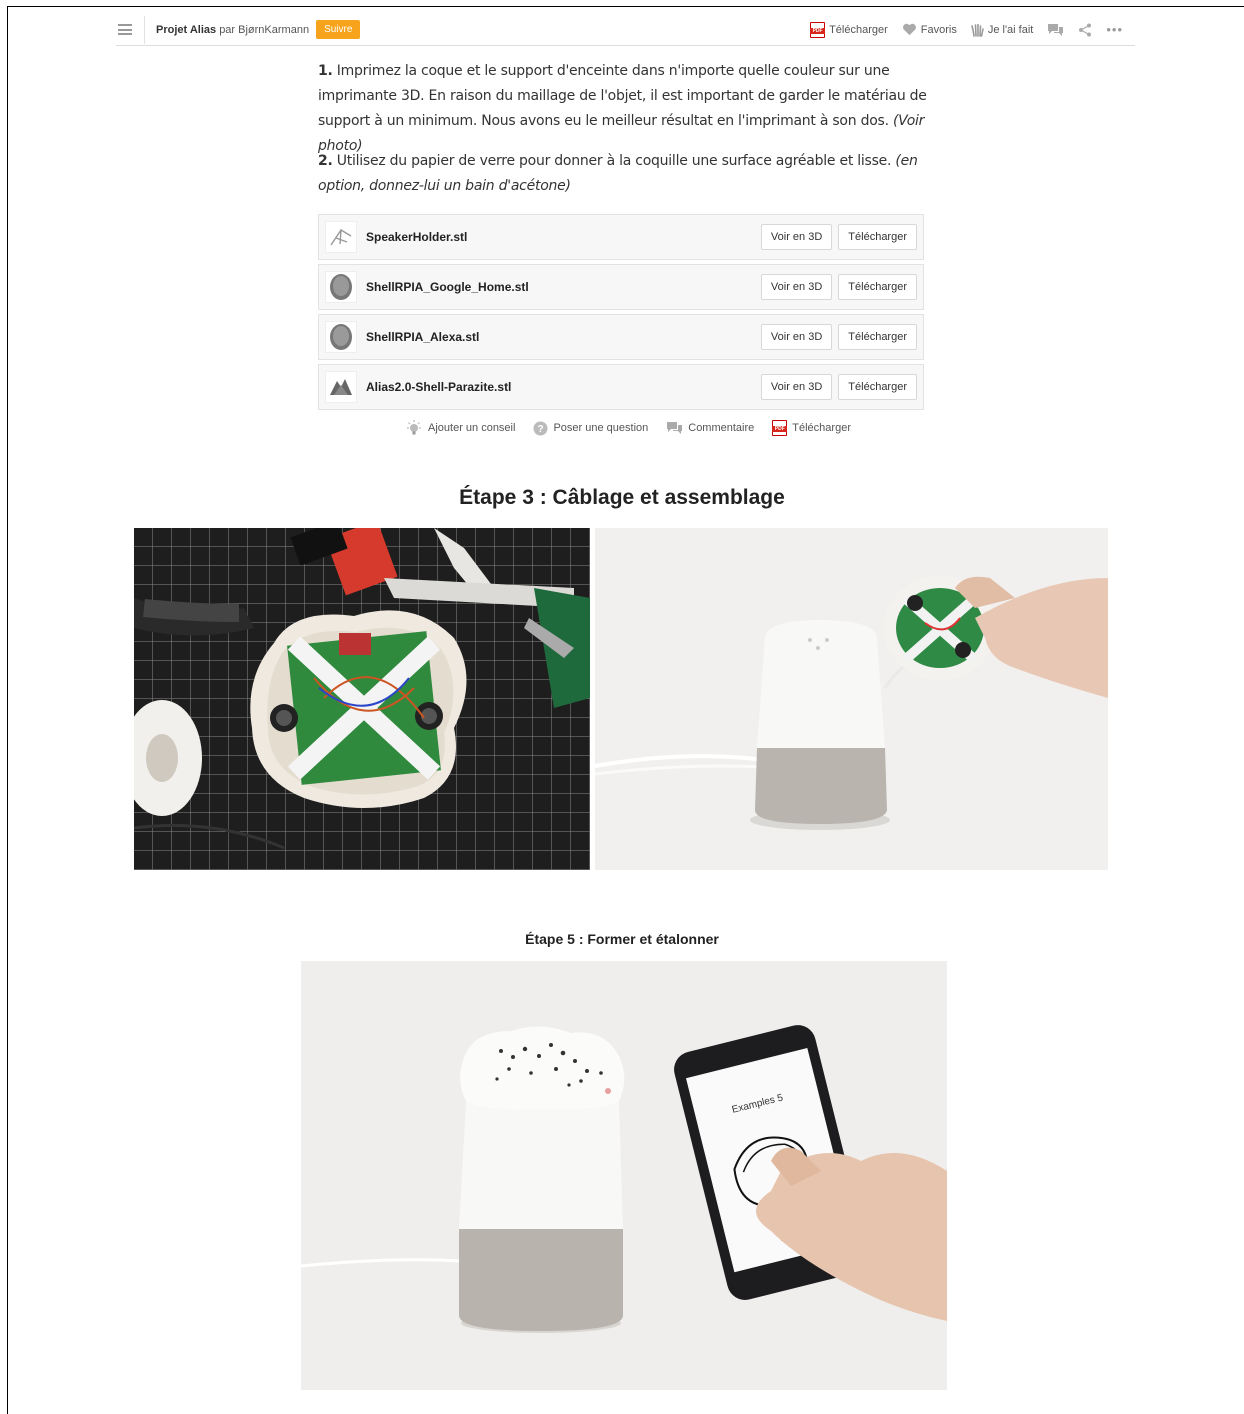 The image size is (1244, 1414). What do you see at coordinates (325, 161) in the screenshot?
I see `instruction-2-number: 2.` at bounding box center [325, 161].